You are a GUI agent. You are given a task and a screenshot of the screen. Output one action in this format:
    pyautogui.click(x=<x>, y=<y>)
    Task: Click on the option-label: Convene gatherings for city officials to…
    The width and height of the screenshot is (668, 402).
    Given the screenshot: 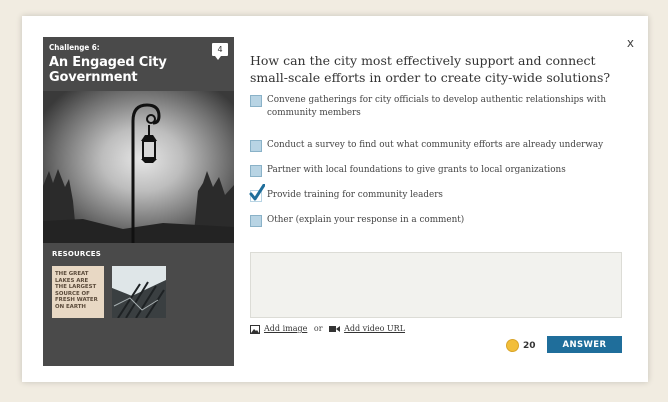 What is the action you would take?
    pyautogui.click(x=436, y=106)
    